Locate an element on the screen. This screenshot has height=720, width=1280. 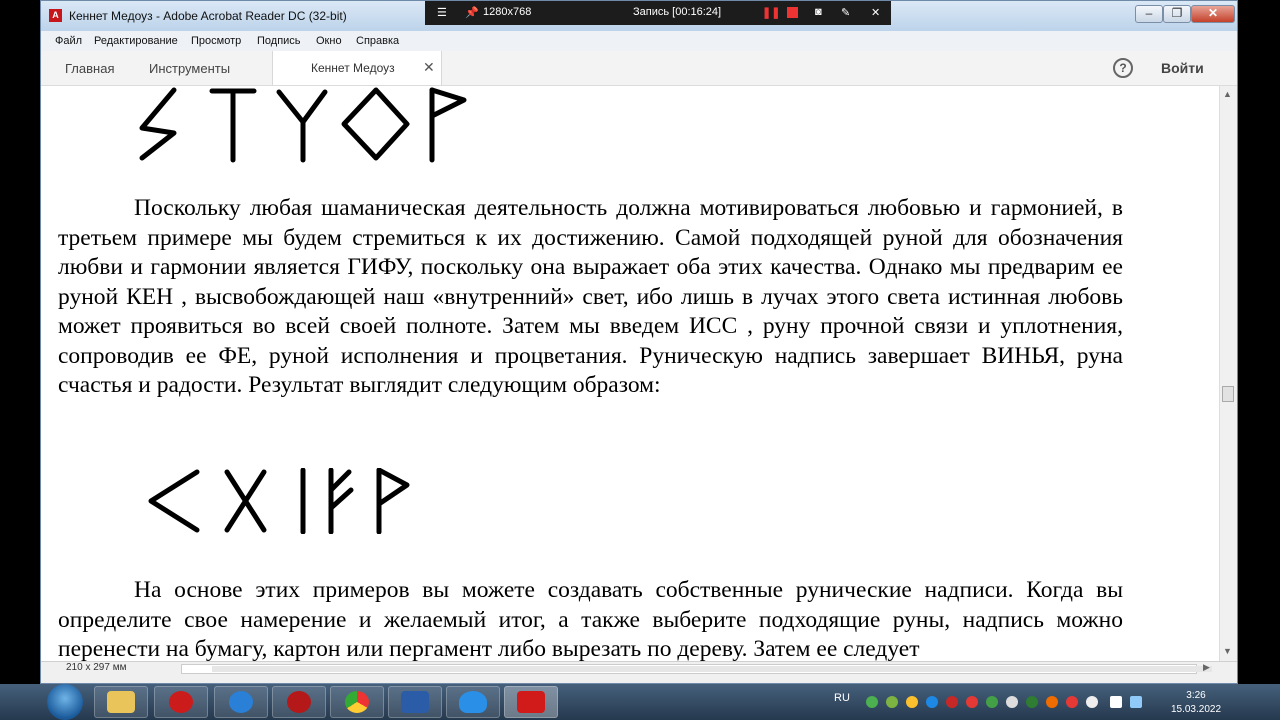
minimize-button: – is located at coordinates (1149, 14).